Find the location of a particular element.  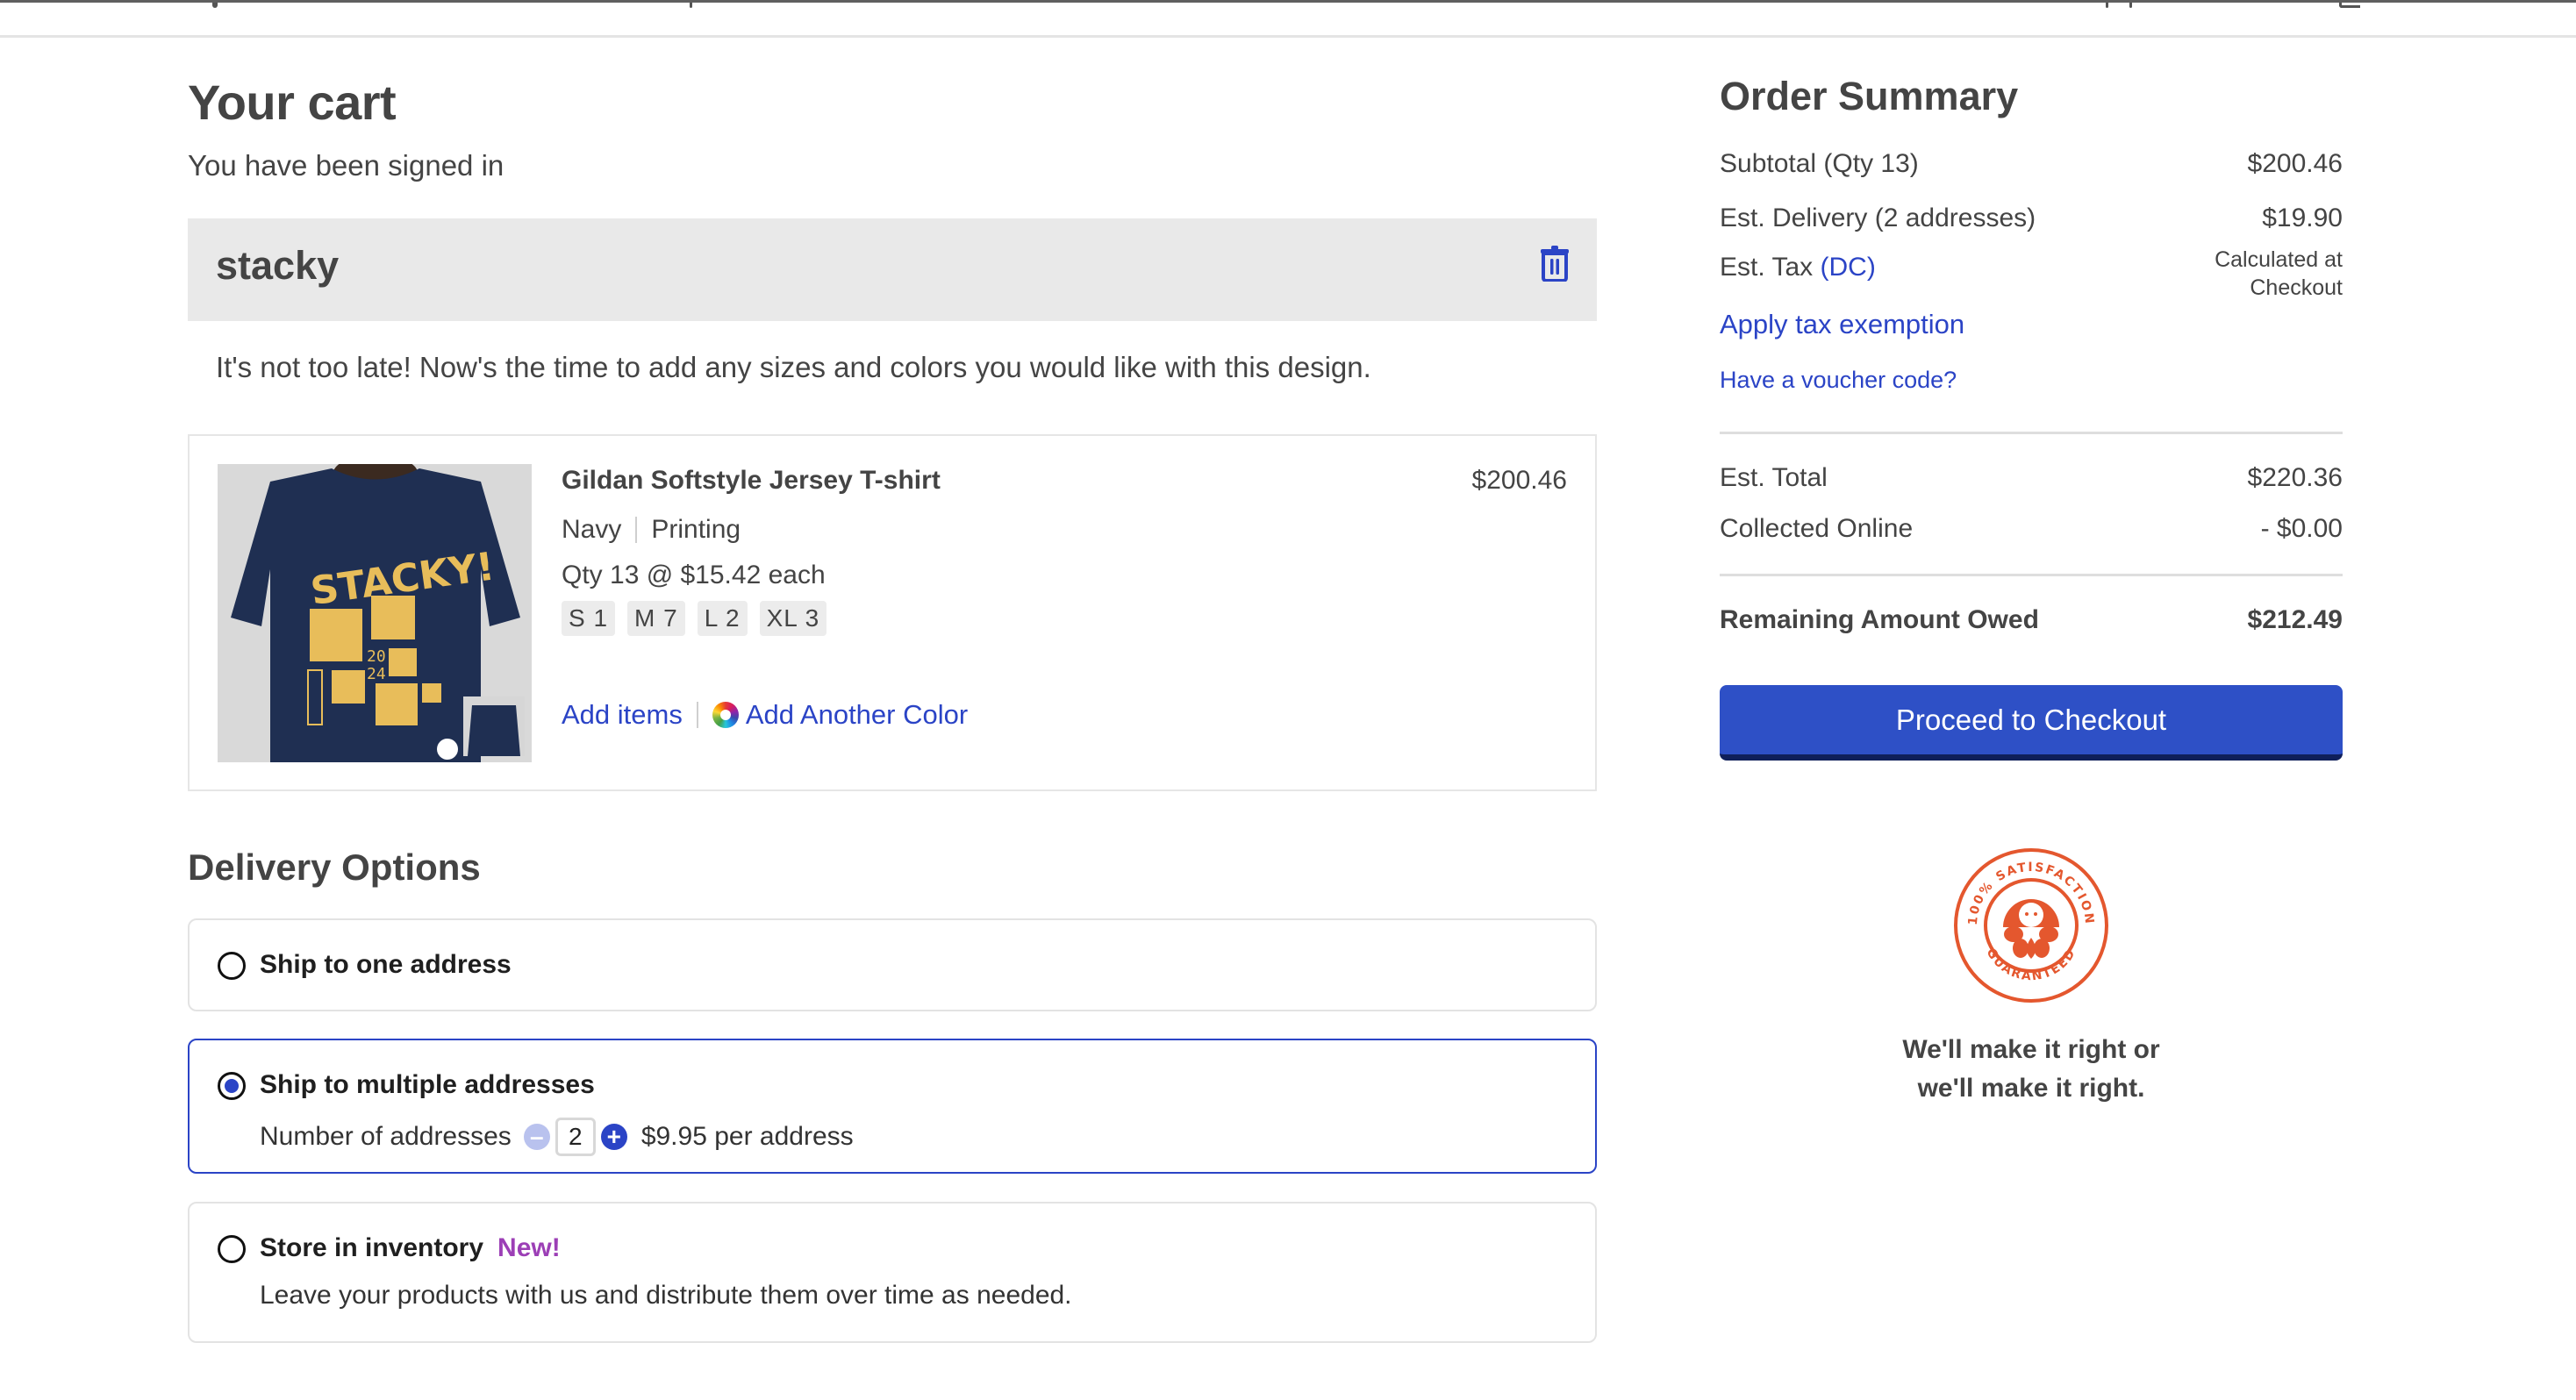

remaining-row: Remaining Amount Owed $212.49 is located at coordinates (2031, 620).